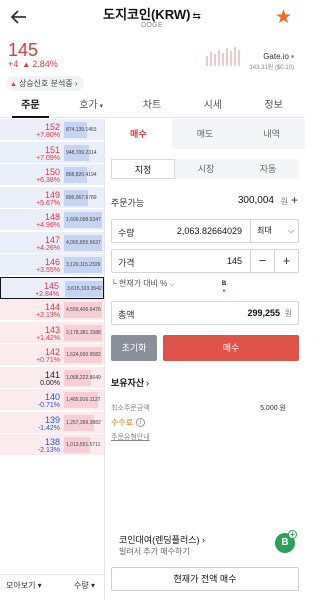  Describe the element at coordinates (52, 194) in the screenshot. I see `orderbook-price: 149` at that location.